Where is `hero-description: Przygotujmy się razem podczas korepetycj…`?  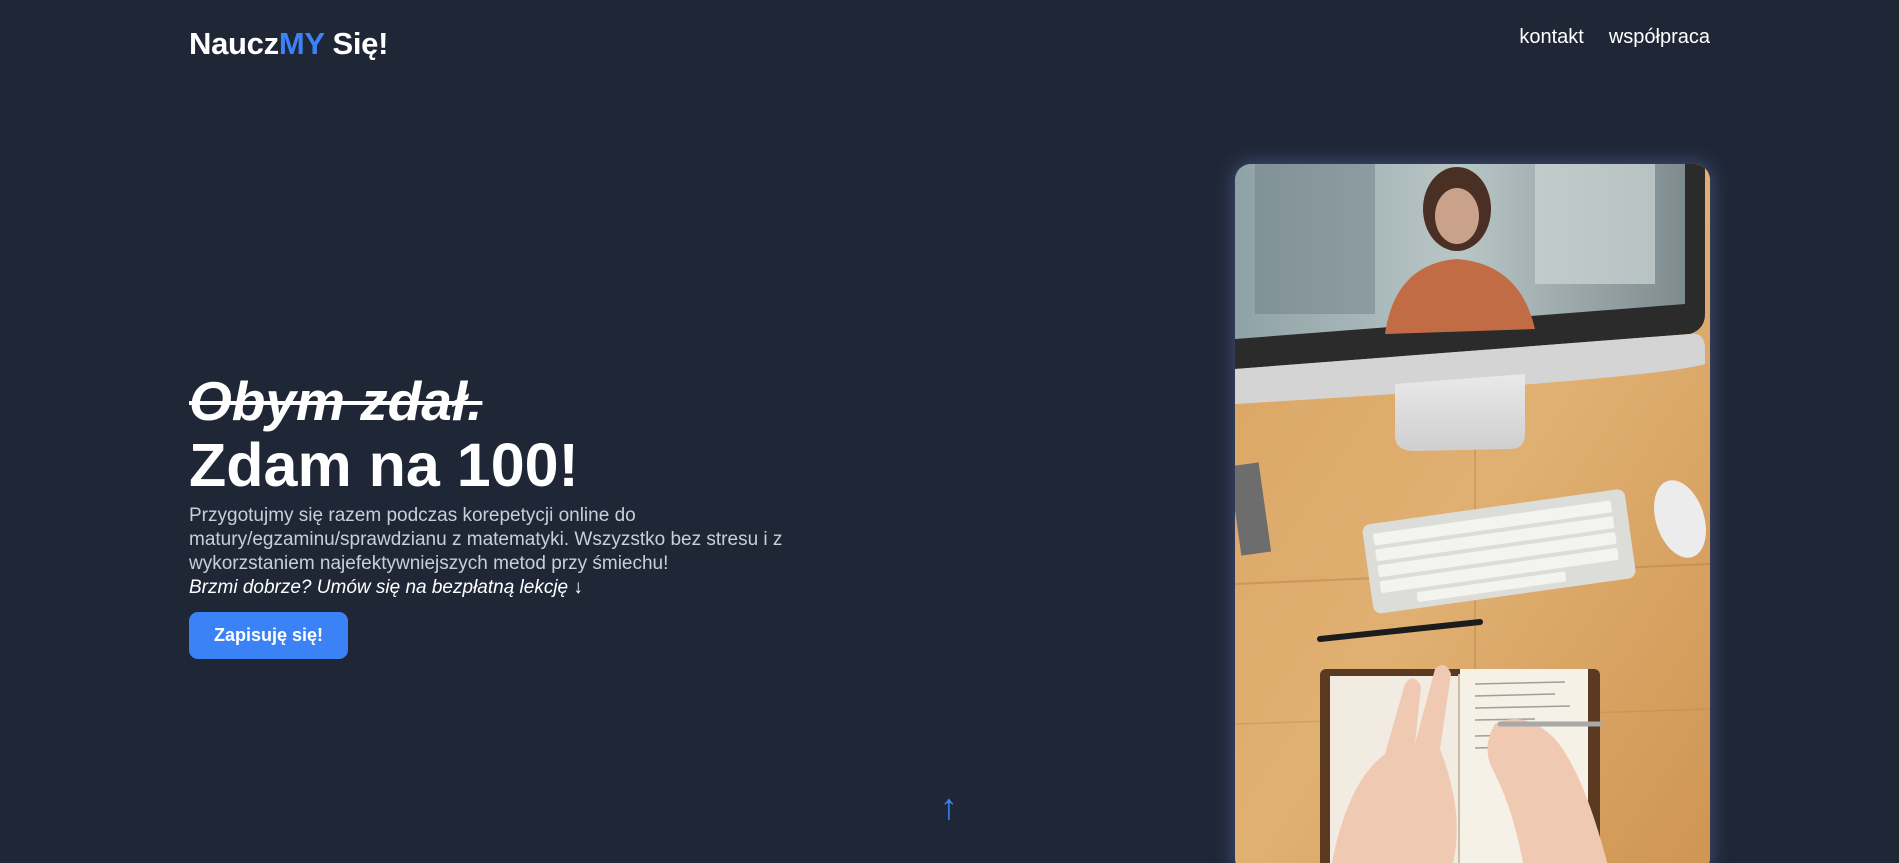
hero-description: Przygotujmy się razem podczas korepetycj… is located at coordinates (486, 539).